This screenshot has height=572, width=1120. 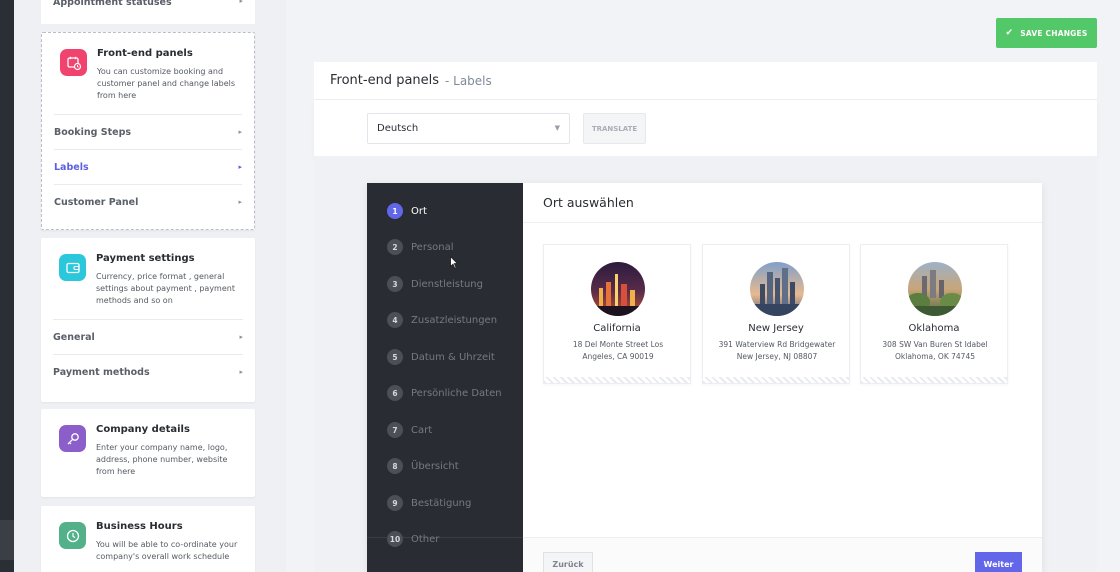 What do you see at coordinates (395, 320) in the screenshot?
I see `step-number: 4` at bounding box center [395, 320].